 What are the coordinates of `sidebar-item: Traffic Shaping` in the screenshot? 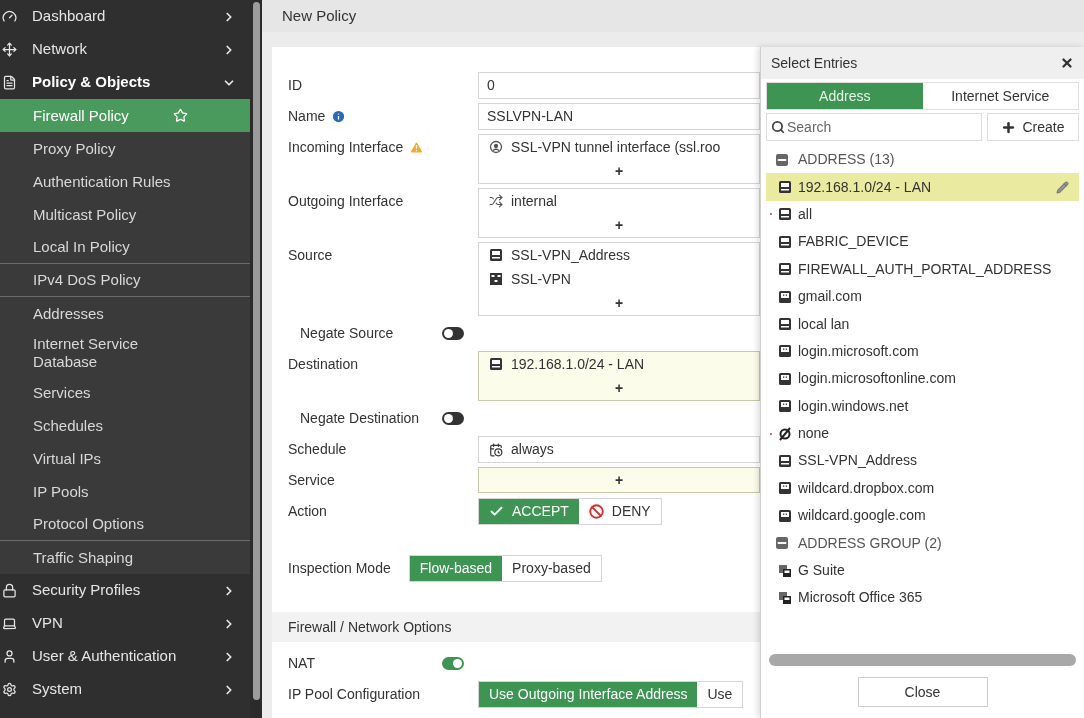 It's located at (125, 557).